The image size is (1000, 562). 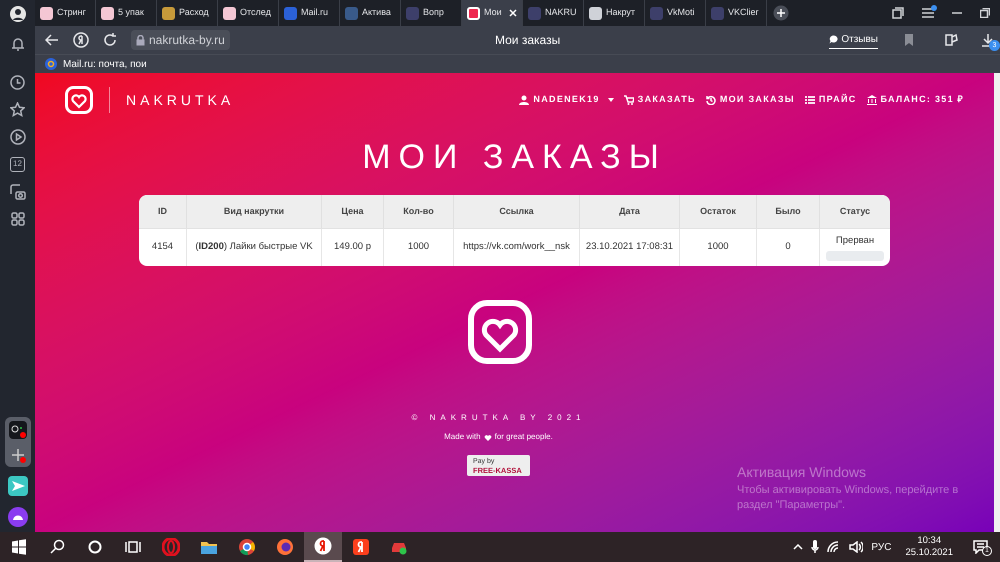 I want to click on bank-icon, so click(x=871, y=100).